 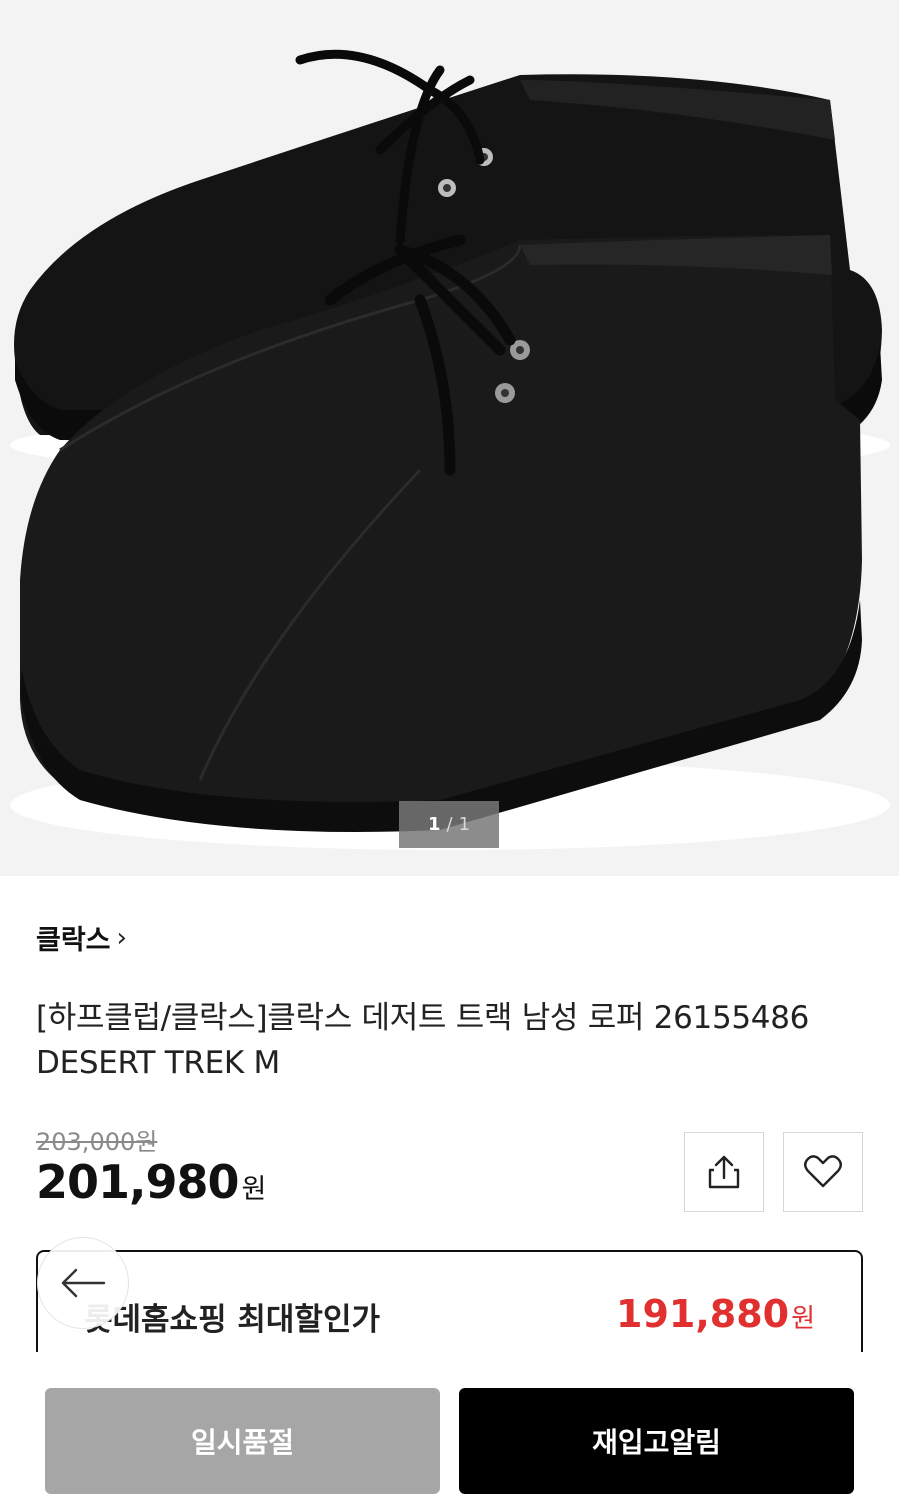 What do you see at coordinates (464, 824) in the screenshot?
I see `pager-total: 1` at bounding box center [464, 824].